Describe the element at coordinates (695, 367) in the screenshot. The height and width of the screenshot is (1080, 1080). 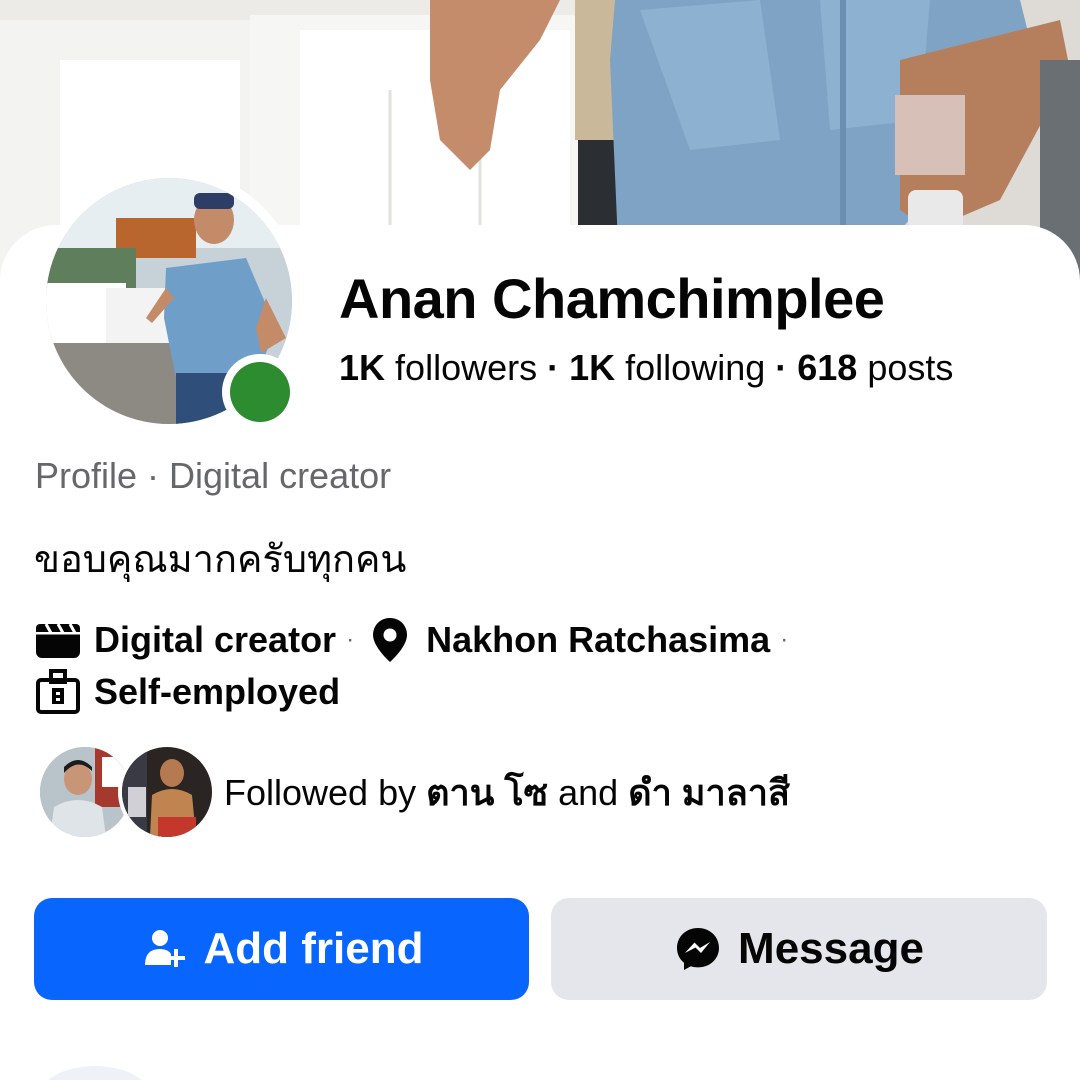
I see `following-label: following` at that location.